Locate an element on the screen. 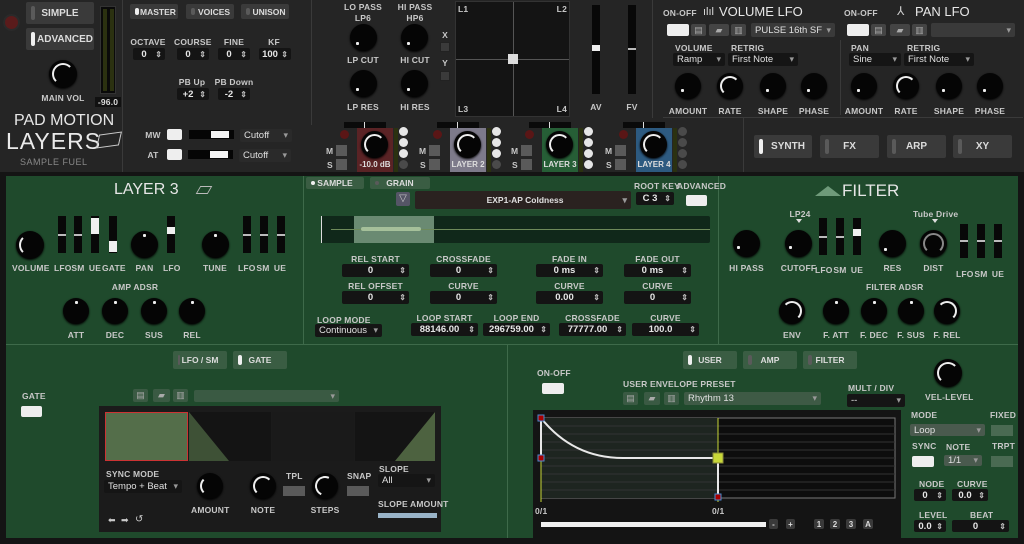  mult-div-select: -- is located at coordinates (876, 400).